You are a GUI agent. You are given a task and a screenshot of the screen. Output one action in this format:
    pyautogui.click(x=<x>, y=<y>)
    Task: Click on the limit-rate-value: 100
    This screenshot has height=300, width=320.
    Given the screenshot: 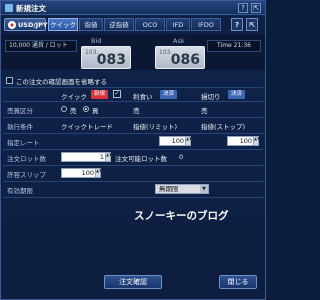 What is the action you would take?
    pyautogui.click(x=177, y=141)
    